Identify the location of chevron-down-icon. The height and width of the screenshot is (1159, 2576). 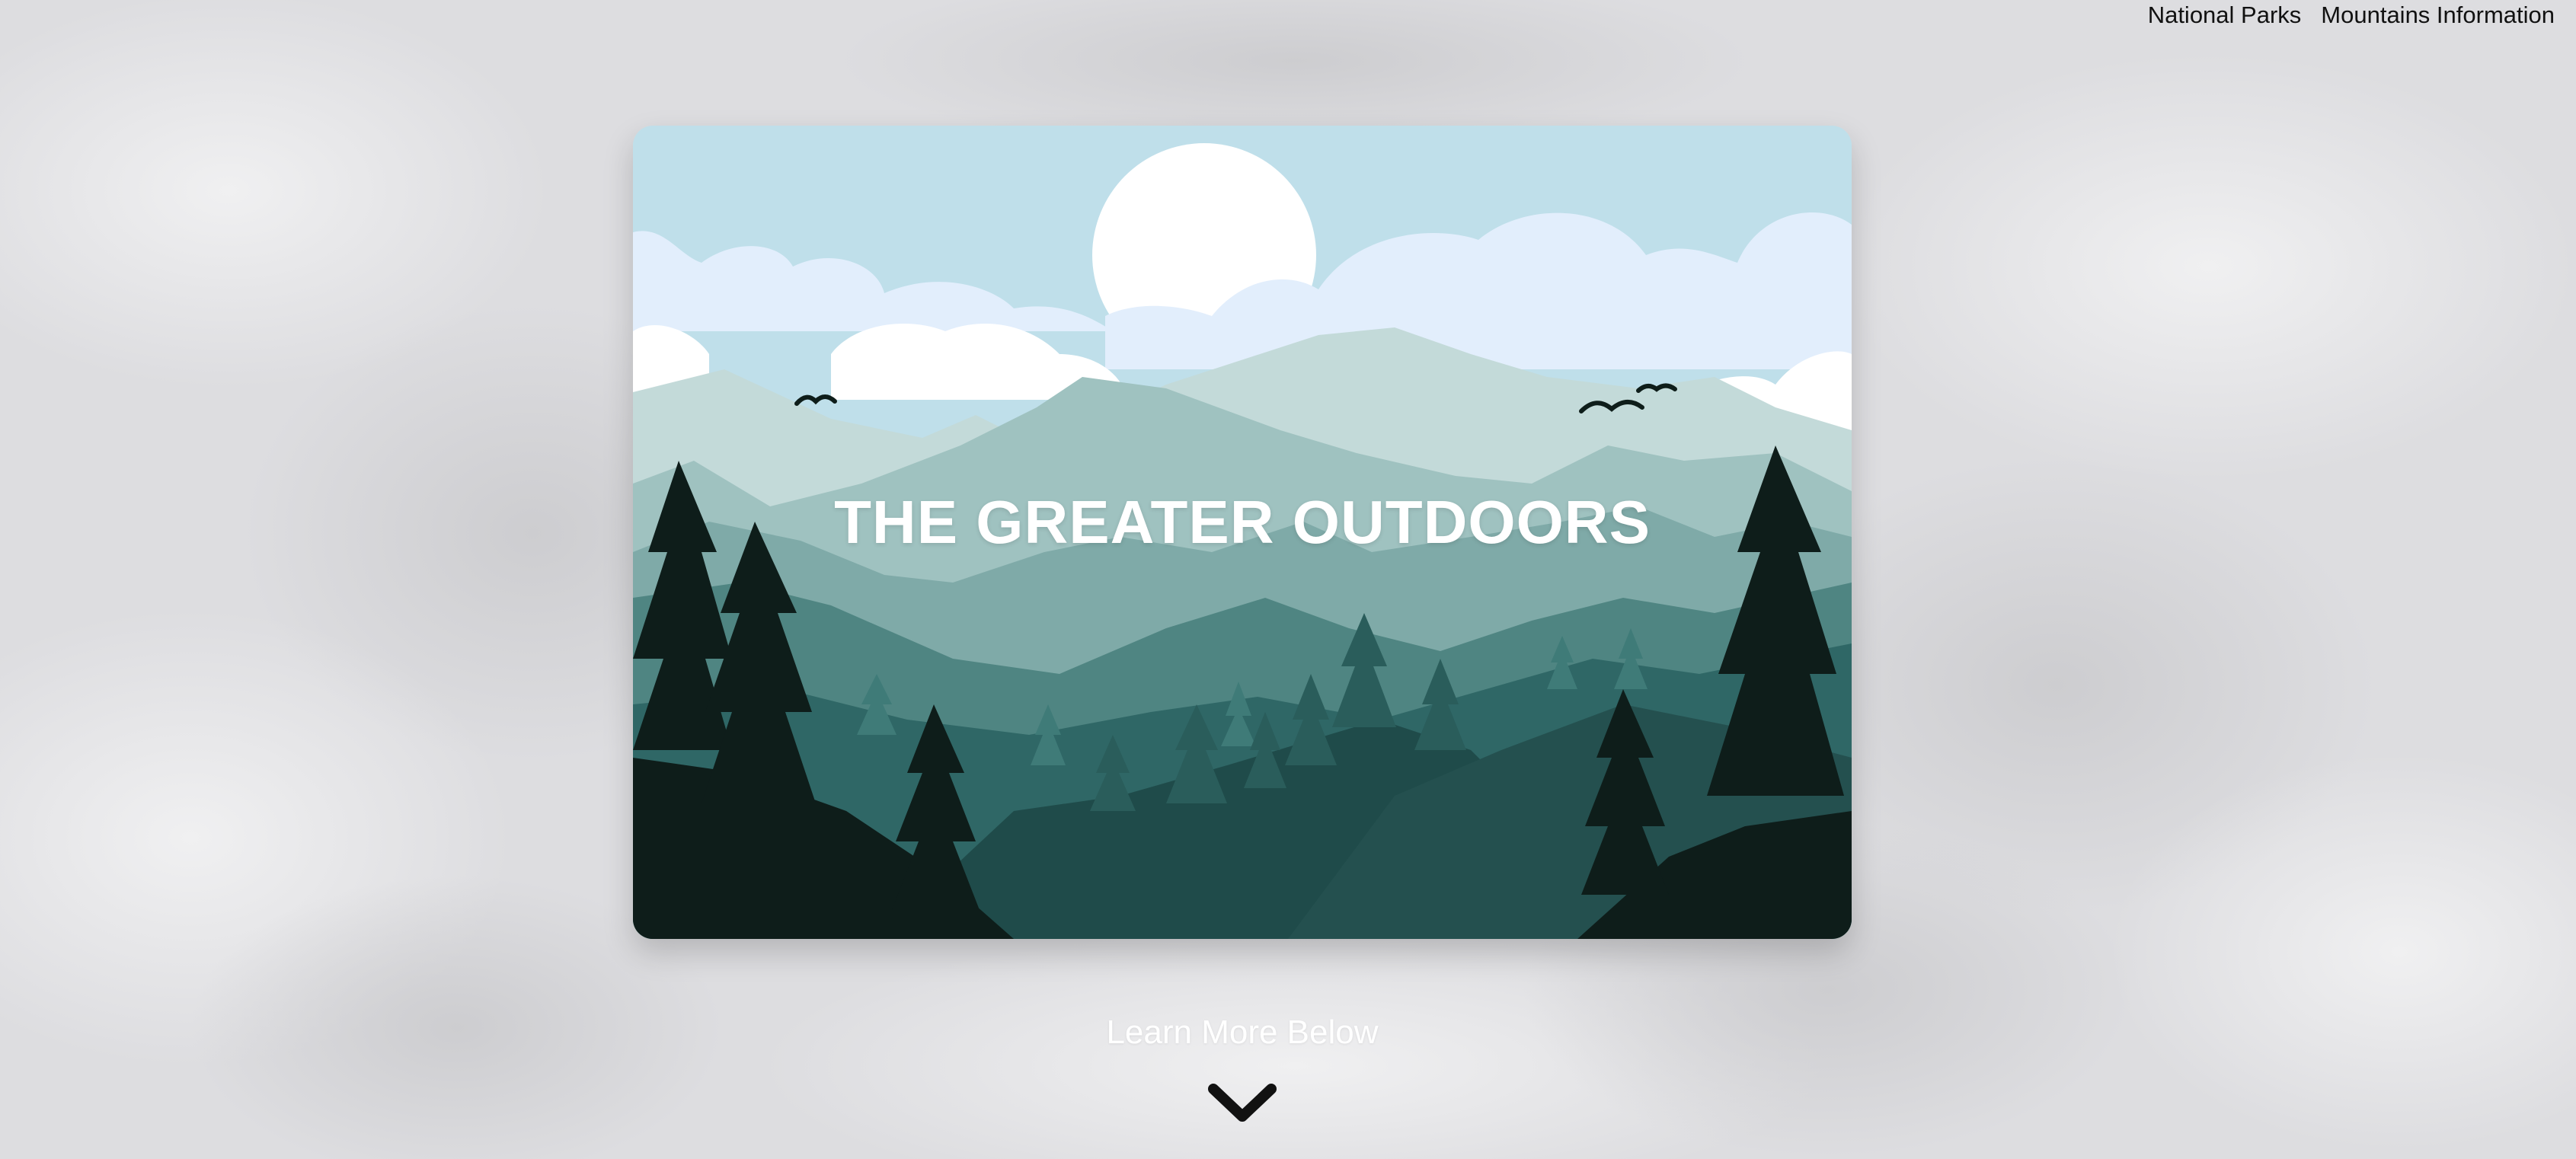
(1242, 1102).